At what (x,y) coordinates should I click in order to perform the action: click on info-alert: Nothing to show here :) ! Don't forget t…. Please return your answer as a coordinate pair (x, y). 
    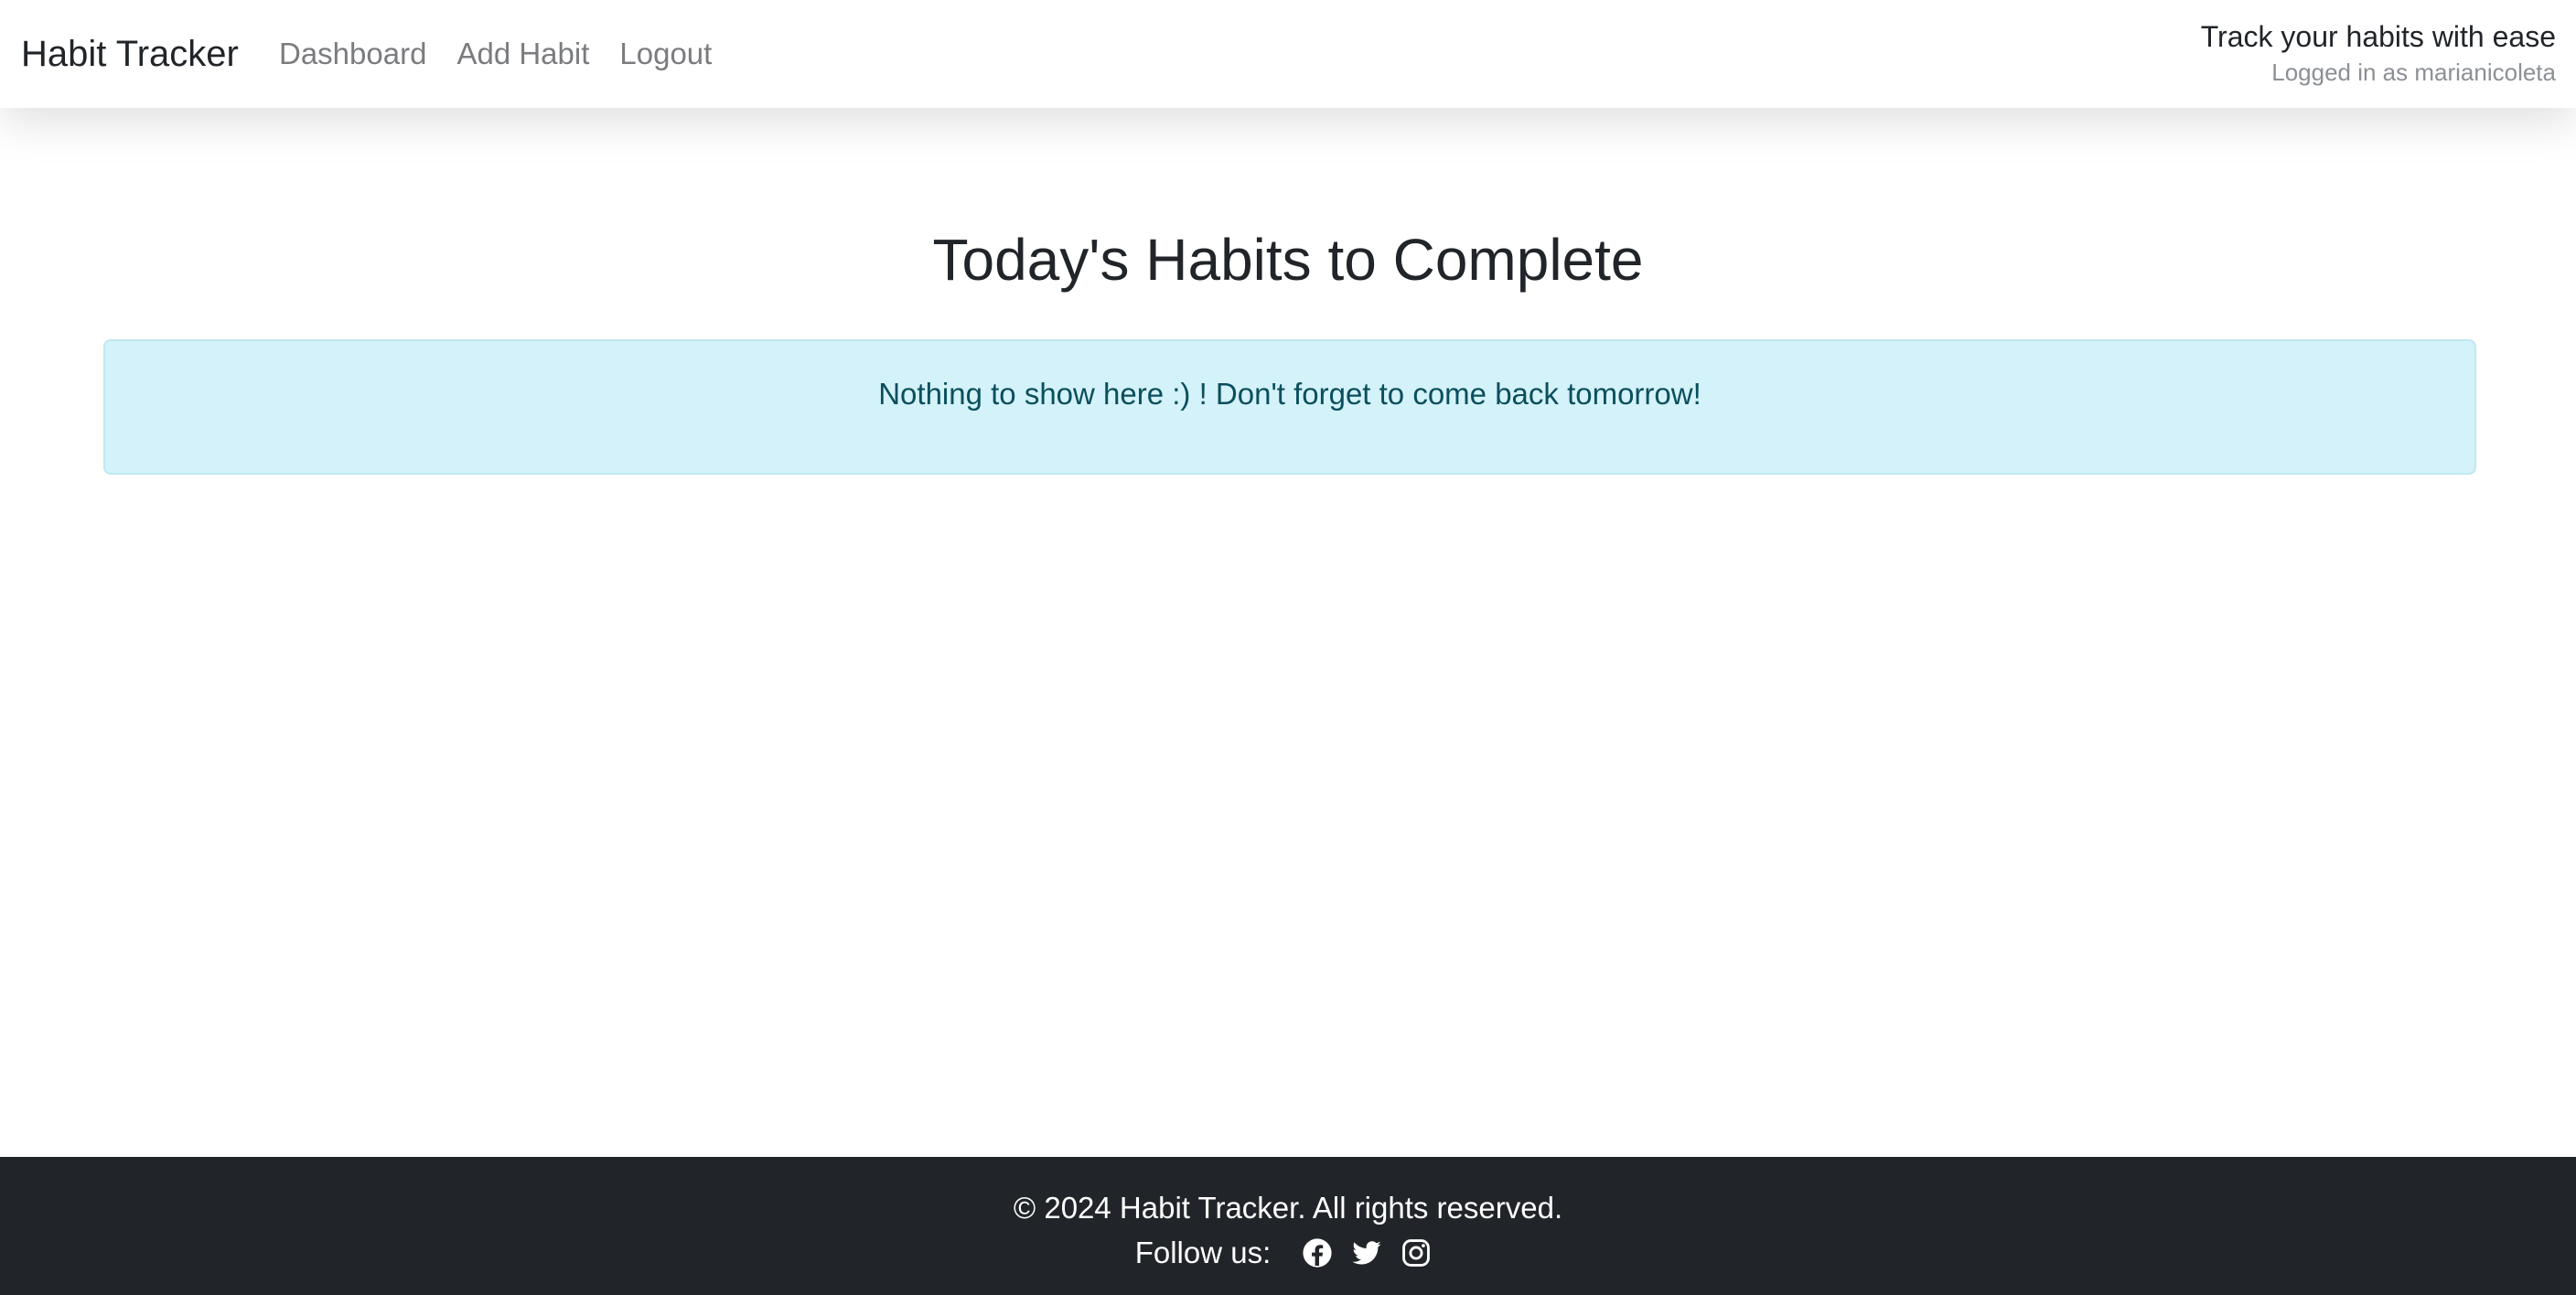
    Looking at the image, I should click on (1290, 407).